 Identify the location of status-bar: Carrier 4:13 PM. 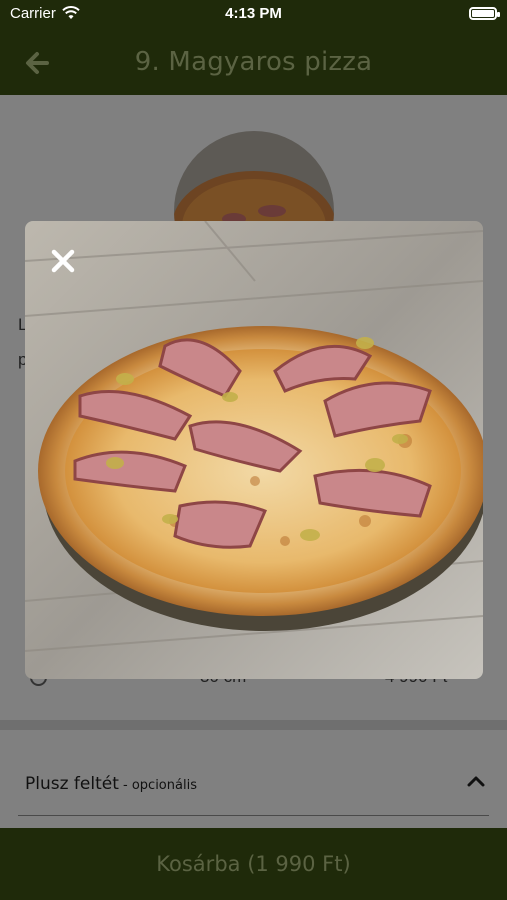
(253, 14).